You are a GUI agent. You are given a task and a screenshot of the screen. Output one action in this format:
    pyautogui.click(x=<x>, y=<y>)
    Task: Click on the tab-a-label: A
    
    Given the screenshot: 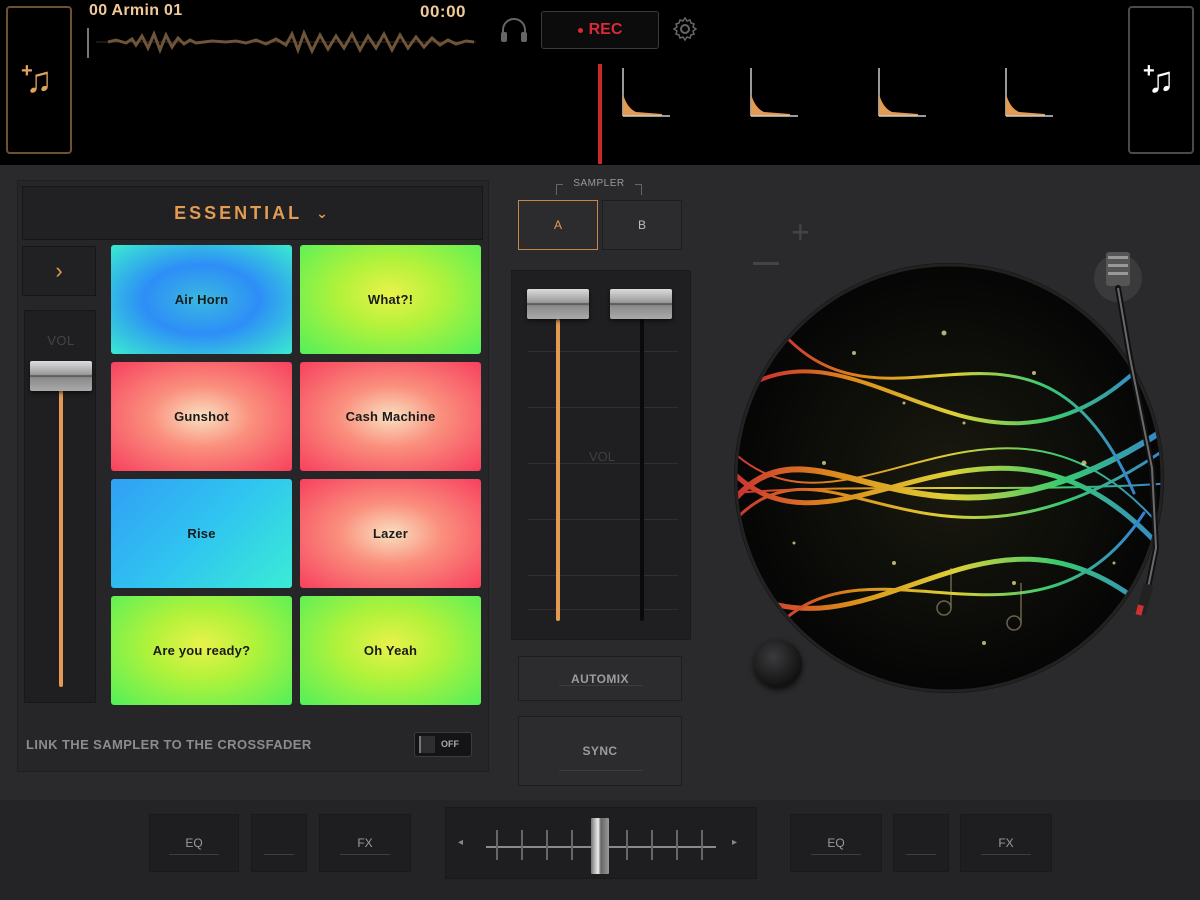 What is the action you would take?
    pyautogui.click(x=557, y=225)
    